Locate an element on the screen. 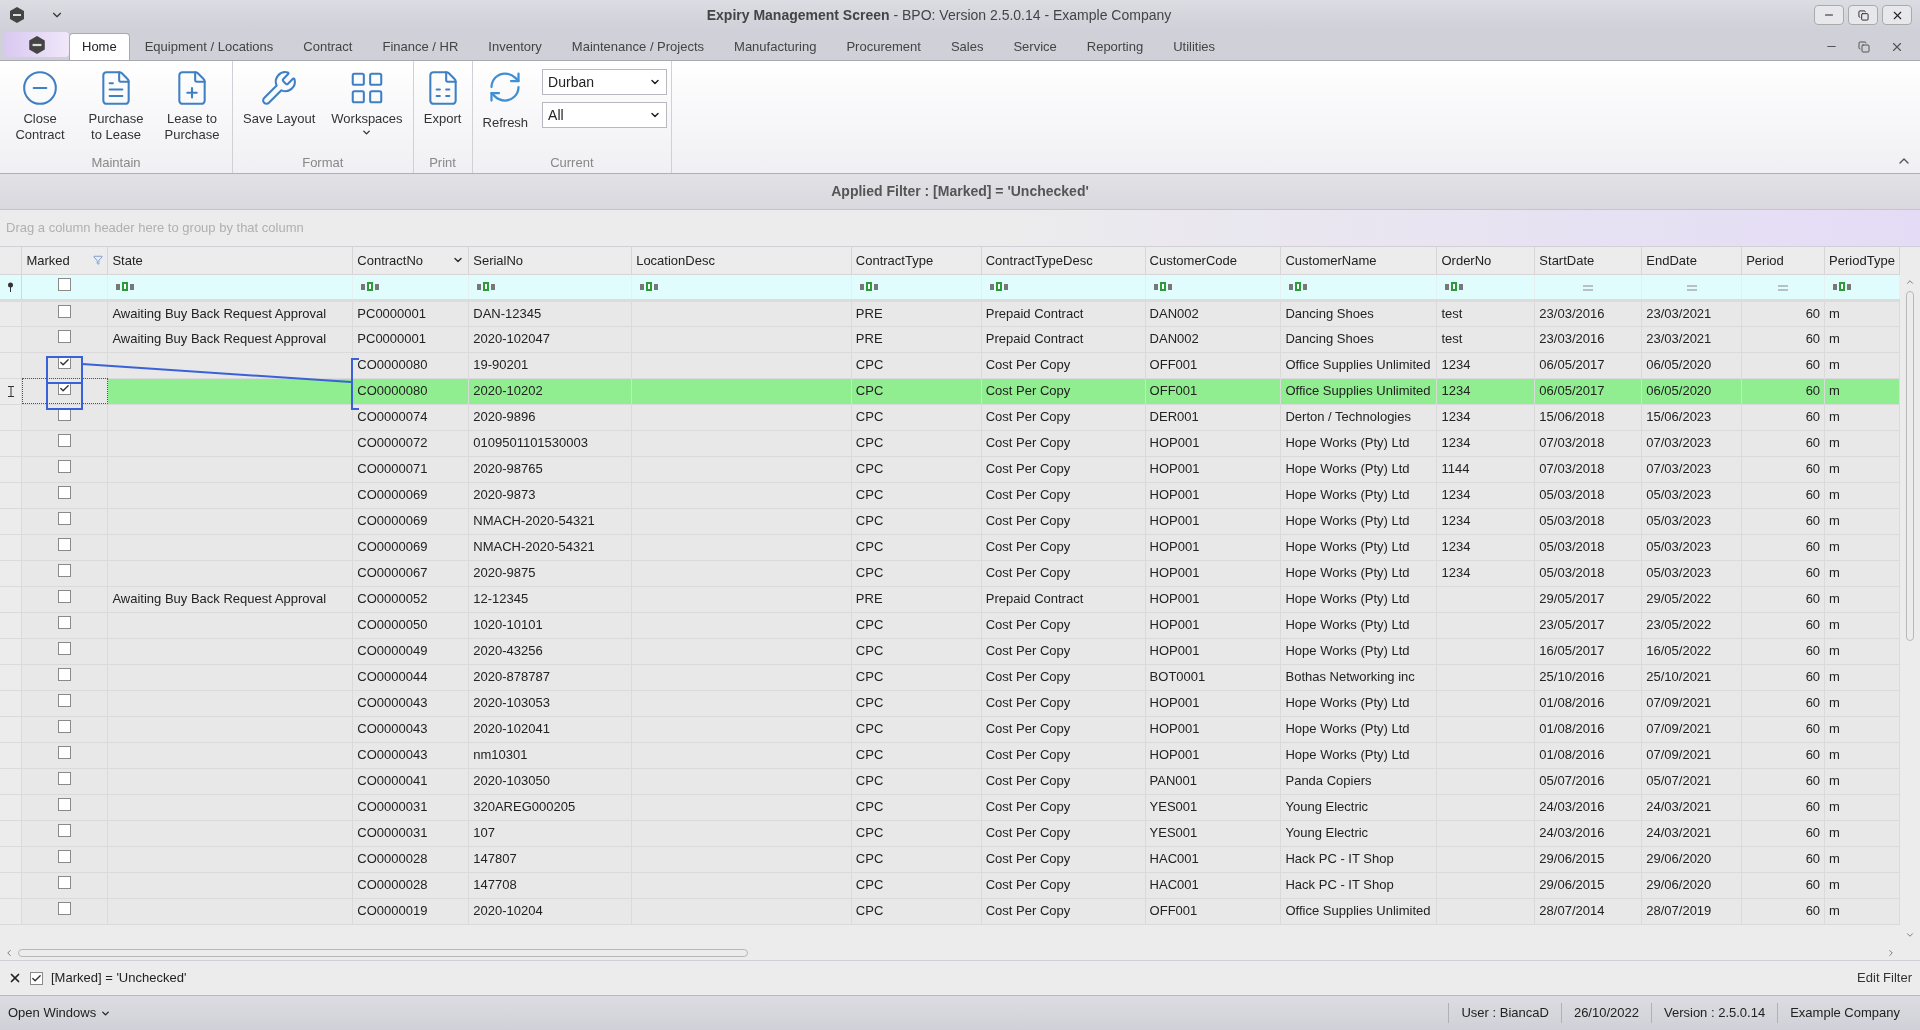 The image size is (1920, 1030). table-cell: 15/06/2023 is located at coordinates (1679, 417).